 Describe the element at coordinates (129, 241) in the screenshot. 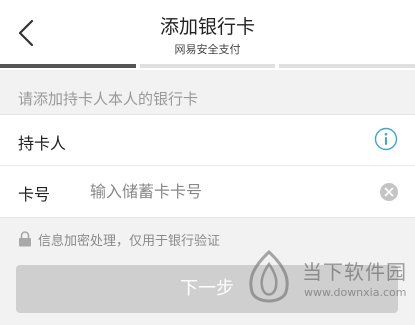

I see `security-notice-text: 信息加密处理，仅用于银行验证` at that location.